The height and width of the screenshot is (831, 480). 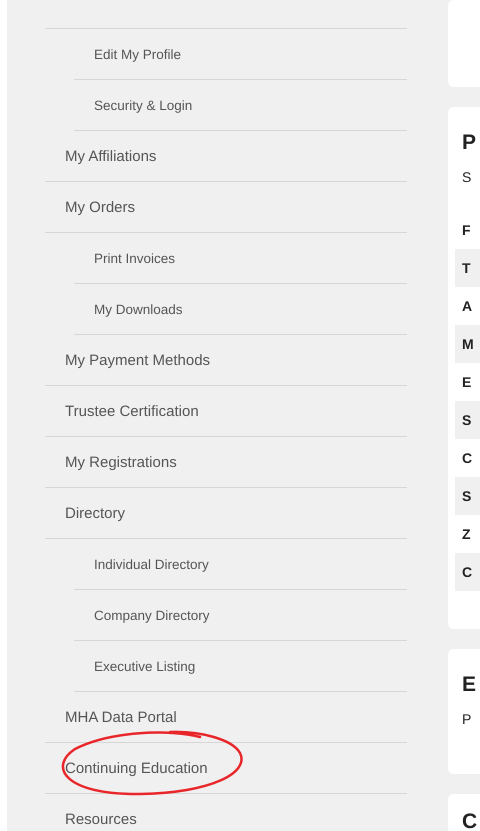 I want to click on sidebar-link: MHA Data Portal, so click(x=226, y=717).